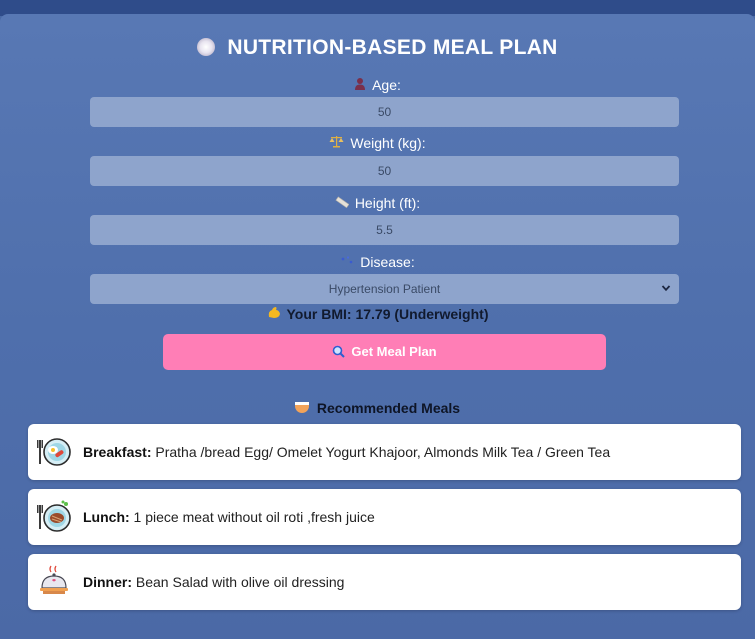 The width and height of the screenshot is (755, 639). What do you see at coordinates (377, 203) in the screenshot?
I see `height-label: Height (ft):` at bounding box center [377, 203].